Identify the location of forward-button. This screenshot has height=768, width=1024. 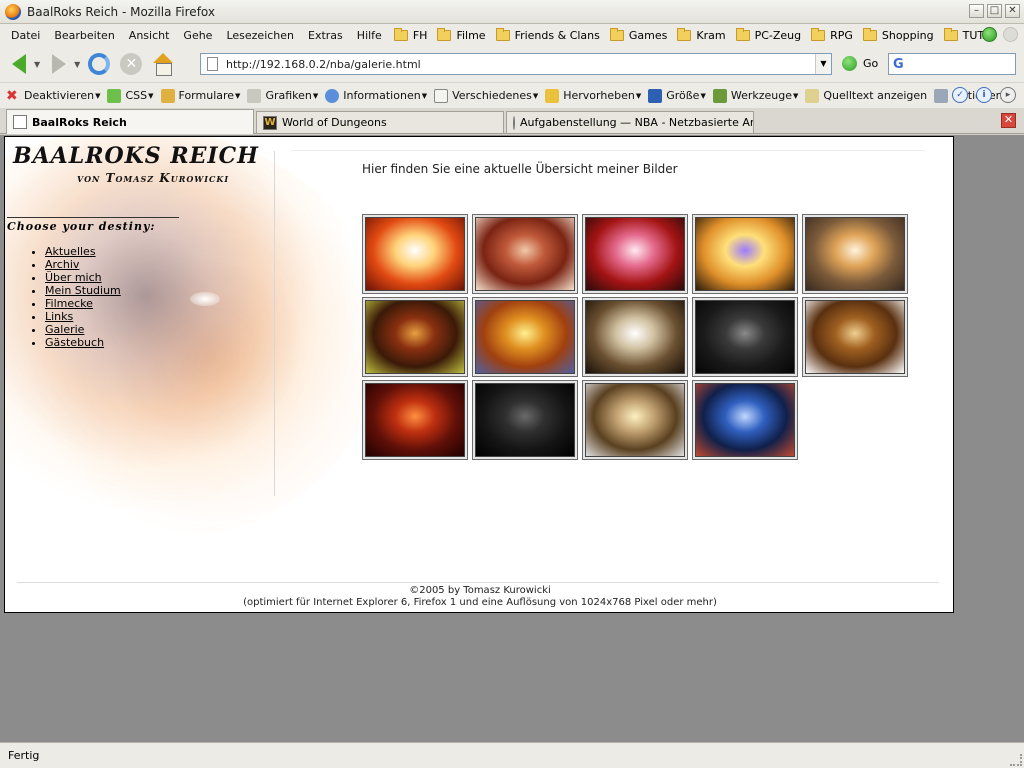
(59, 64).